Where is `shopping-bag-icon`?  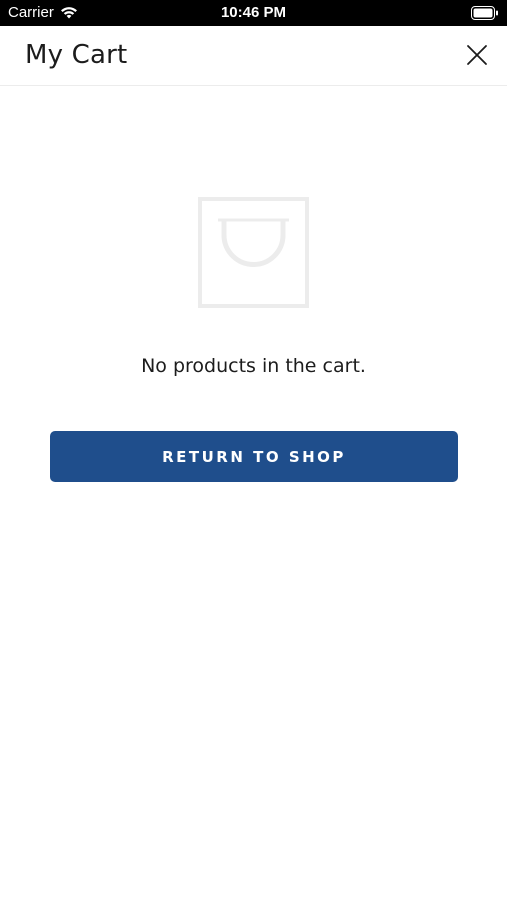
shopping-bag-icon is located at coordinates (253, 252).